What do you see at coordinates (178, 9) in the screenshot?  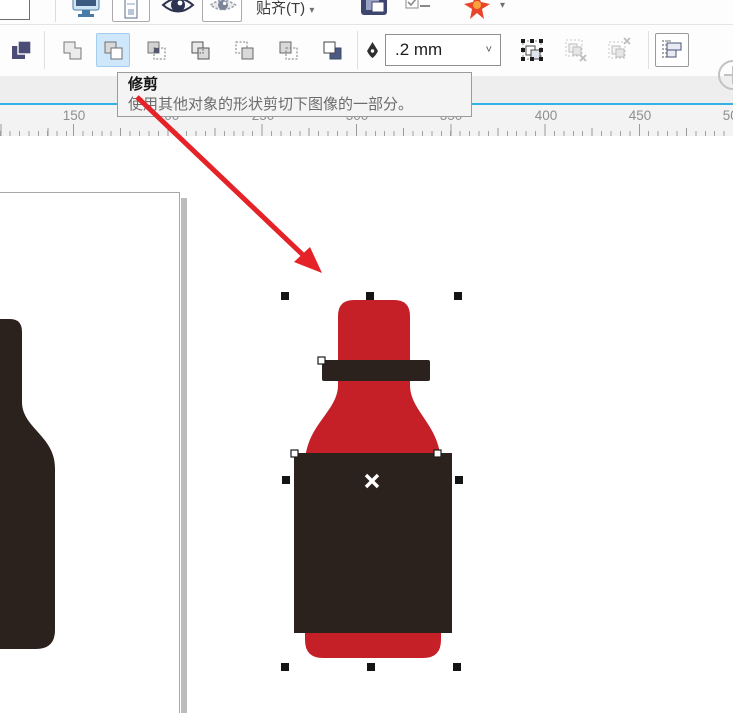 I see `eye-icon` at bounding box center [178, 9].